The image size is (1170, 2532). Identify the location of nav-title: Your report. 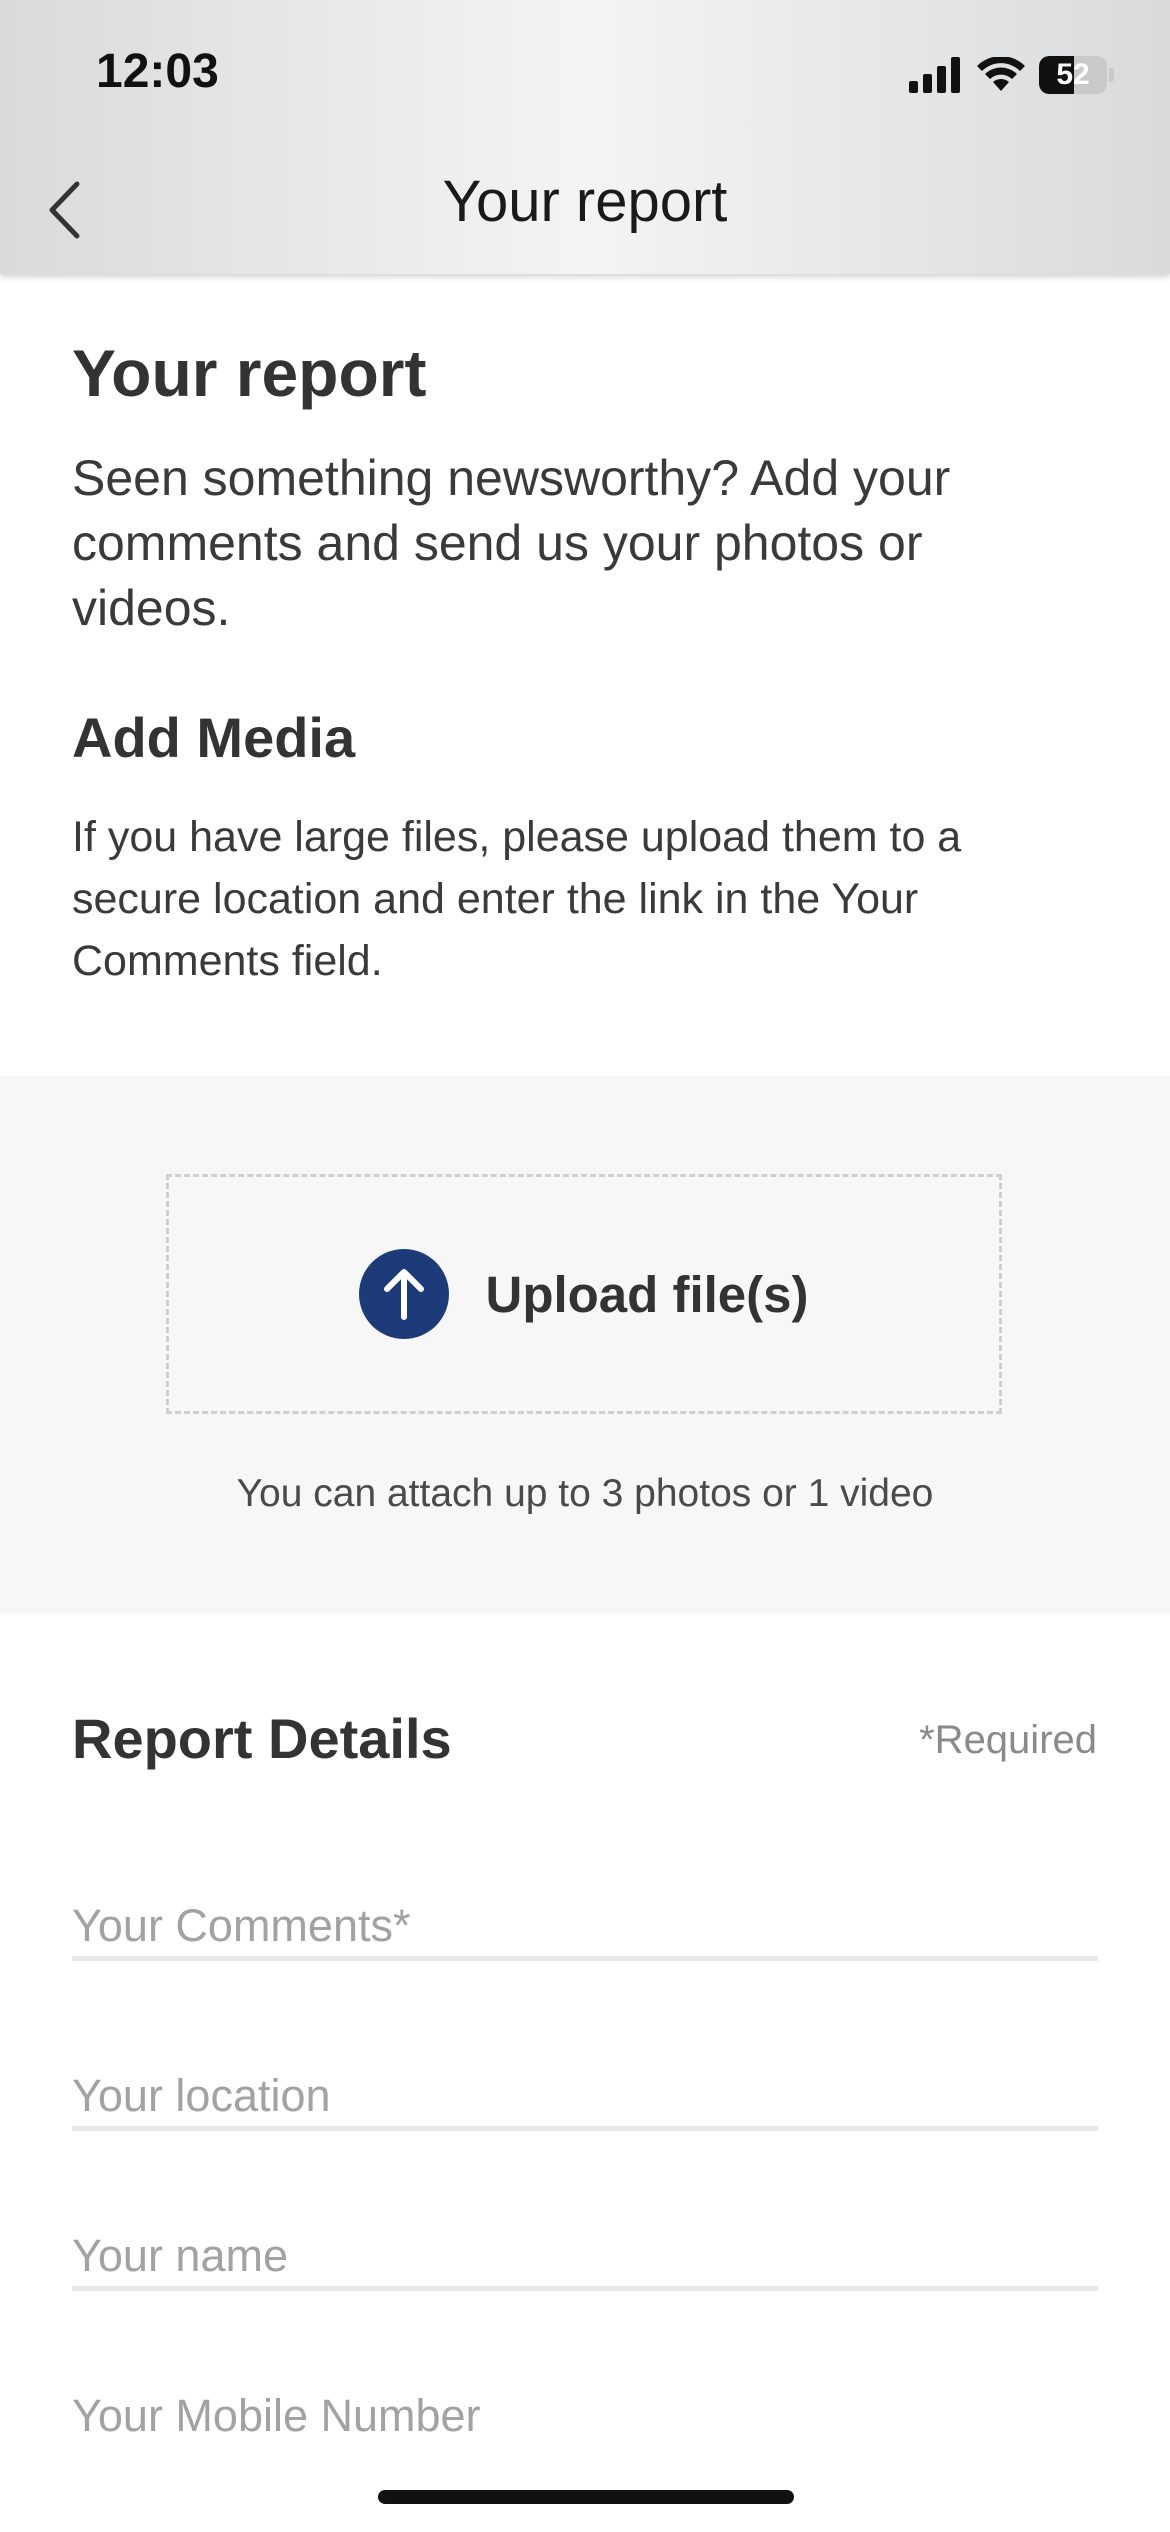
(585, 201).